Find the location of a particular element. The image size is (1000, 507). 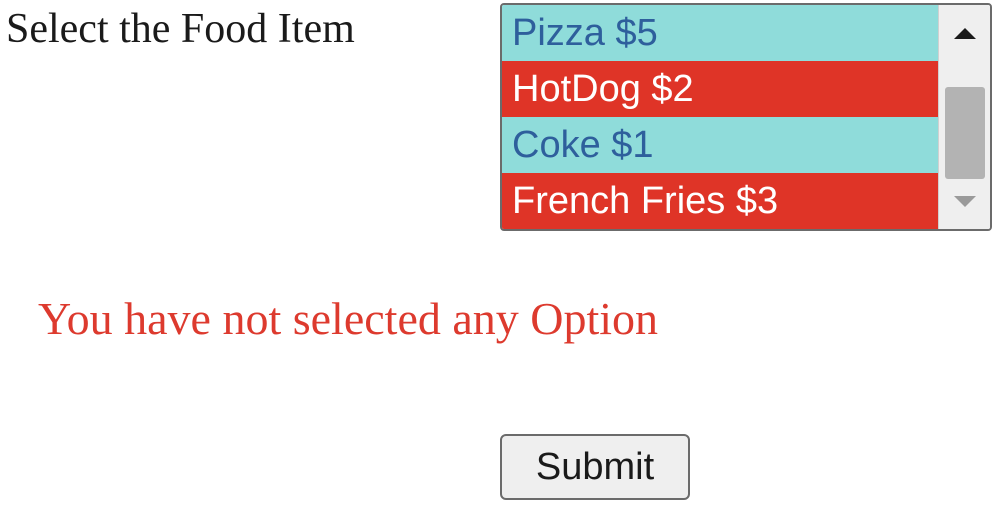

scroll-down-button is located at coordinates (964, 201).